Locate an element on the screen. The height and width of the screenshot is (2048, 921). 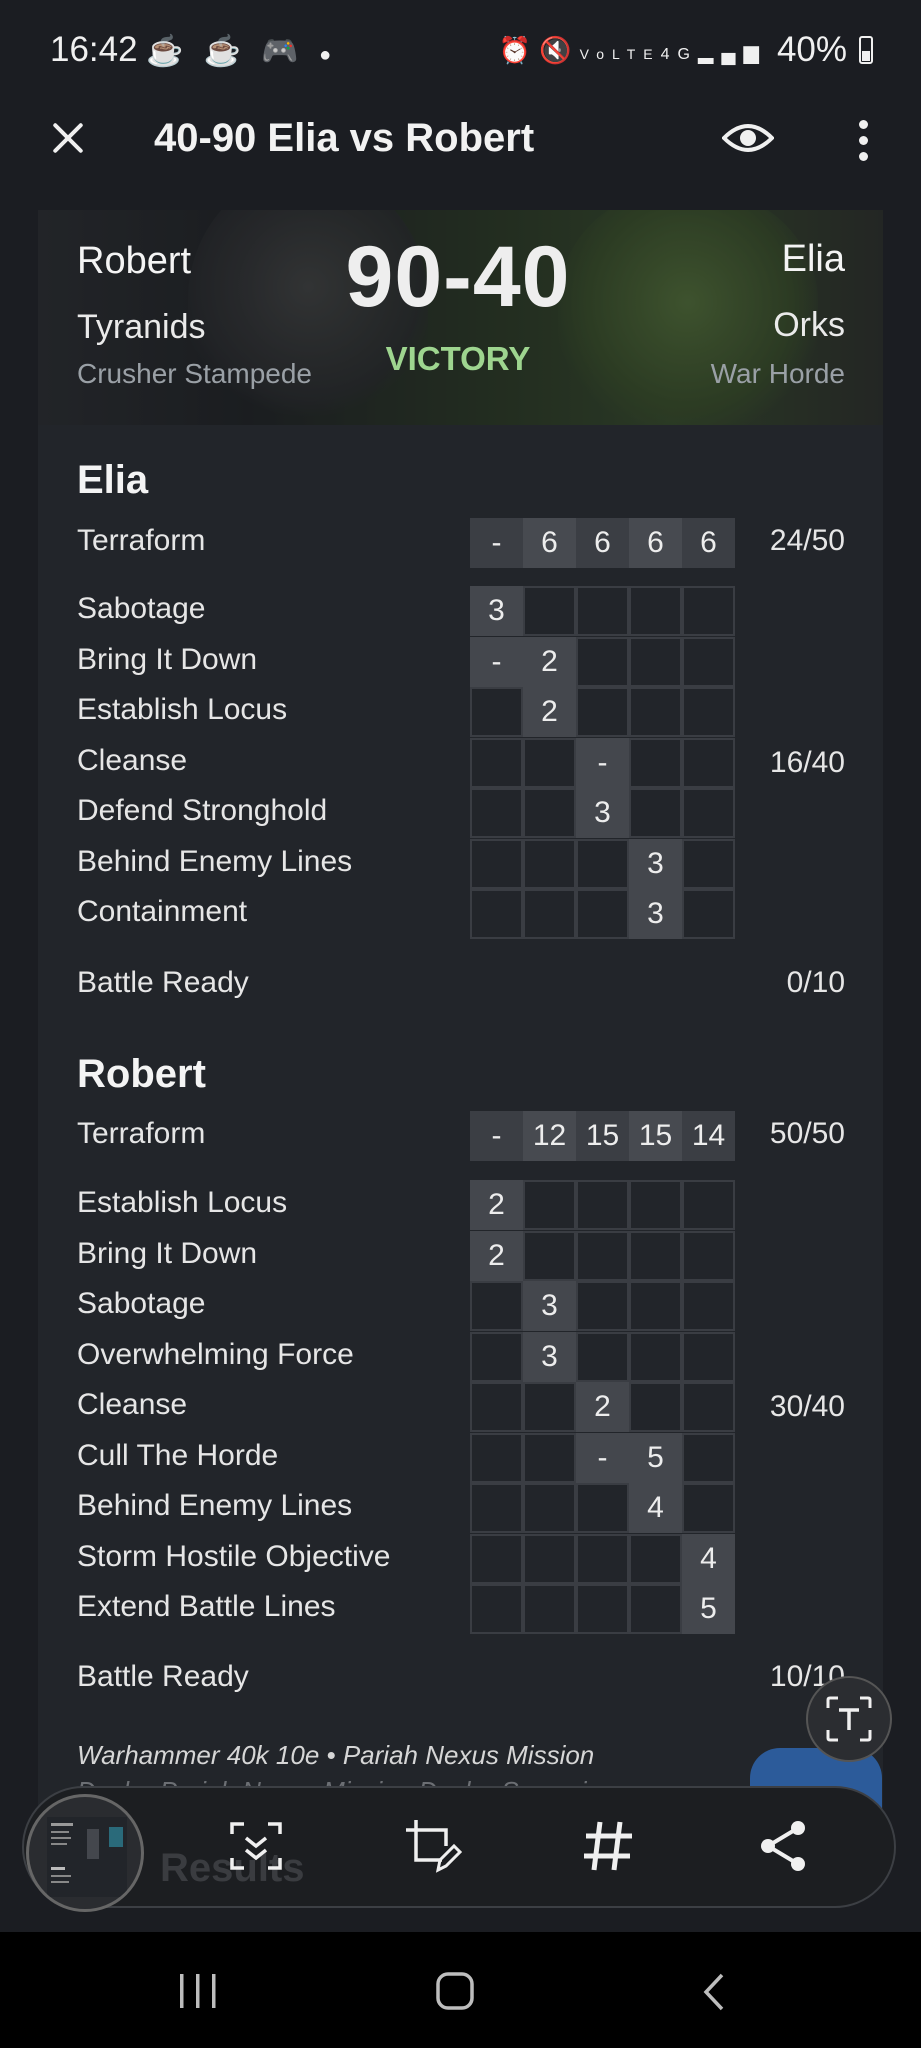
signal-icon: ▂▄▆ is located at coordinates (732, 52).